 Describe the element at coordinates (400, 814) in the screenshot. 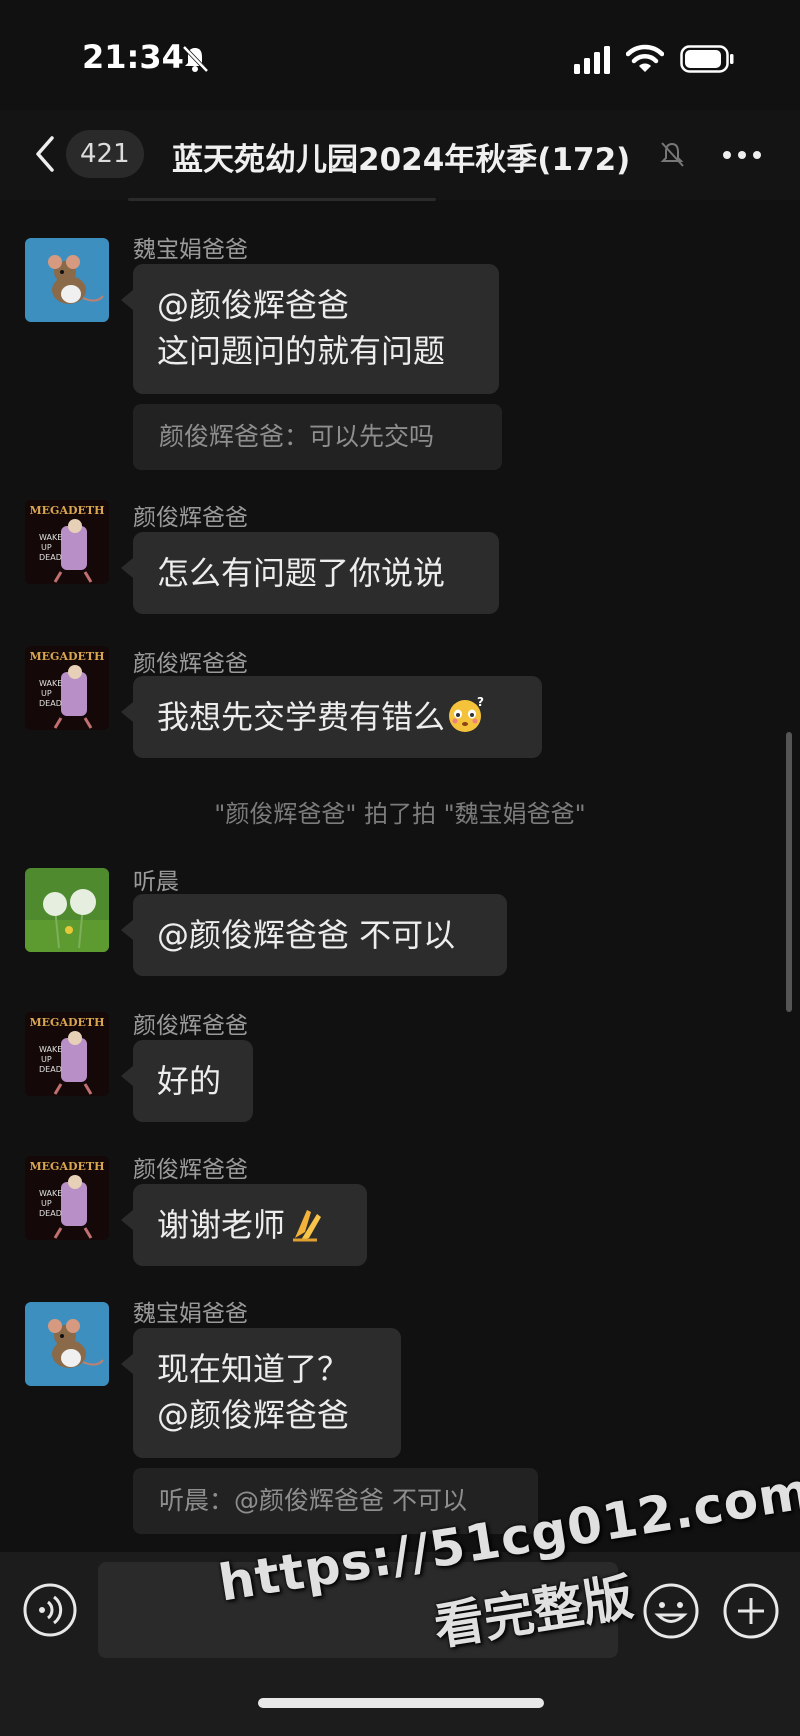

I see `pat-system-message: "颜俊辉爸爸" 拍了拍 "魏宝娟爸爸"` at that location.